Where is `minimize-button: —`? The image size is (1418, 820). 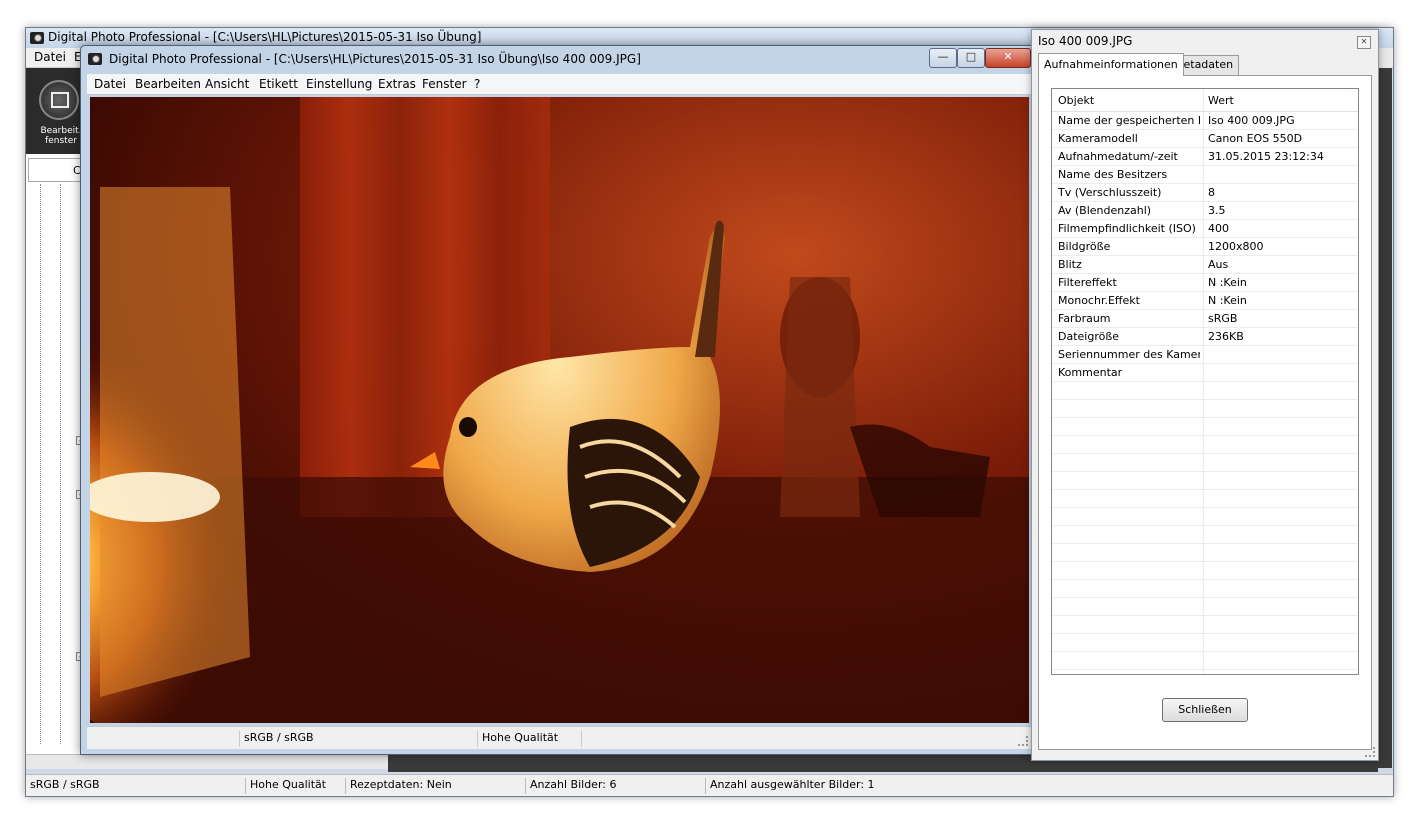 minimize-button: — is located at coordinates (943, 58).